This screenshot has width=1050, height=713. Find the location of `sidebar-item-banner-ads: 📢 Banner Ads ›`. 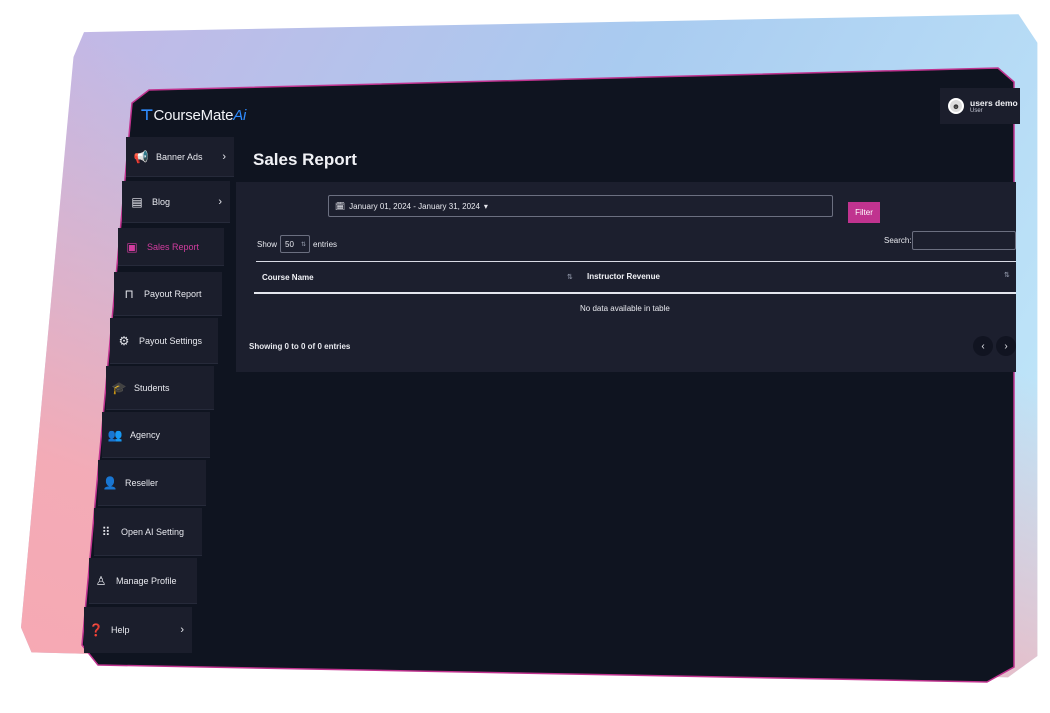

sidebar-item-banner-ads: 📢 Banner Ads › is located at coordinates (180, 157).